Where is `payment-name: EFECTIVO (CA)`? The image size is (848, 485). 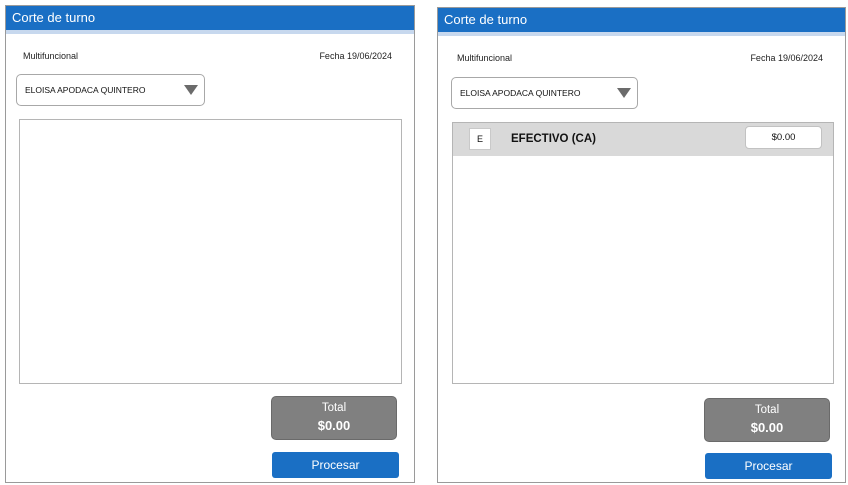 payment-name: EFECTIVO (CA) is located at coordinates (553, 139).